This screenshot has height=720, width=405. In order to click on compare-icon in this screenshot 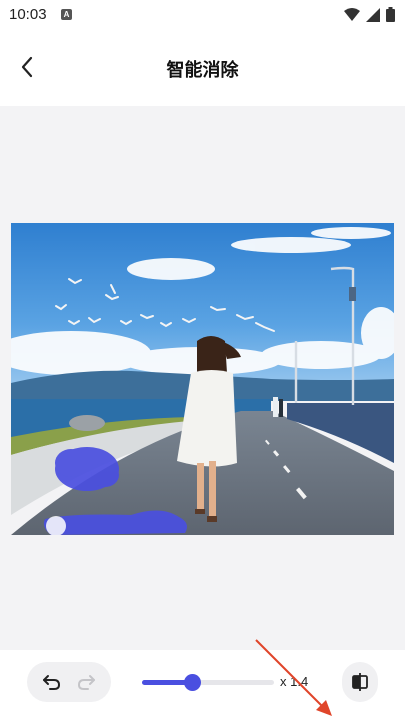, I will do `click(360, 682)`.